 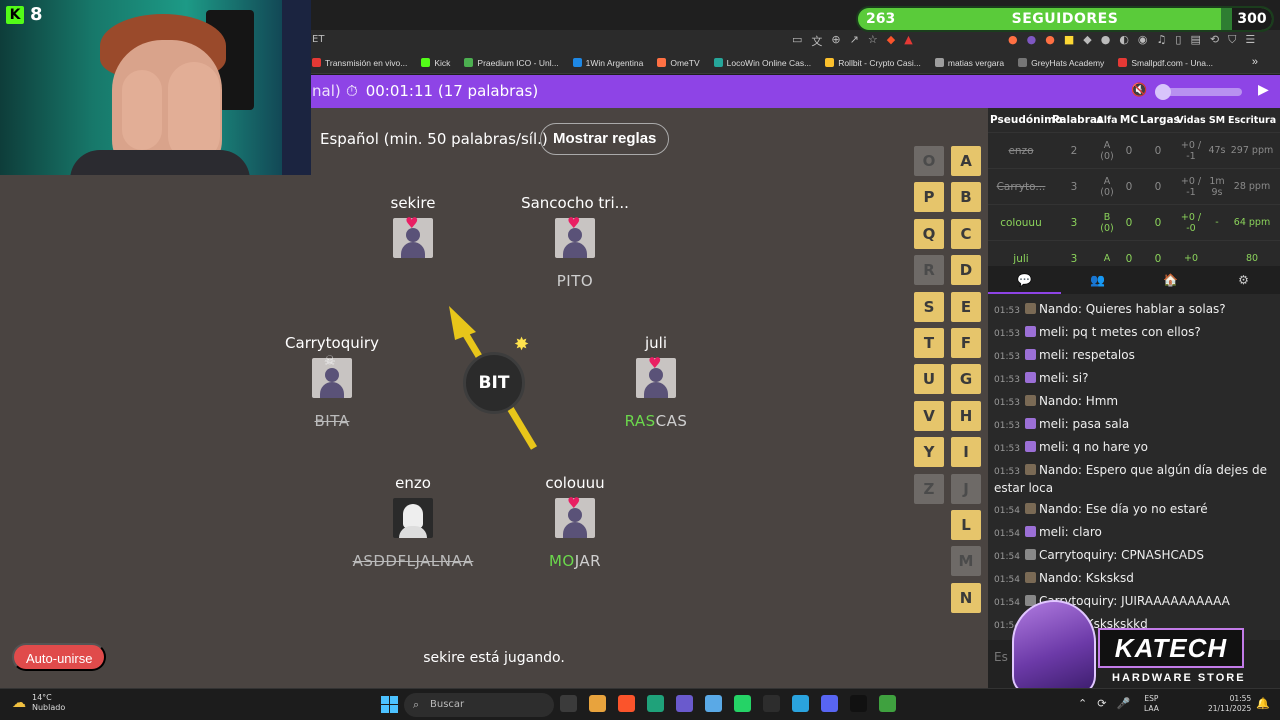 I want to click on bonus-letter-tile: T, so click(x=929, y=343).